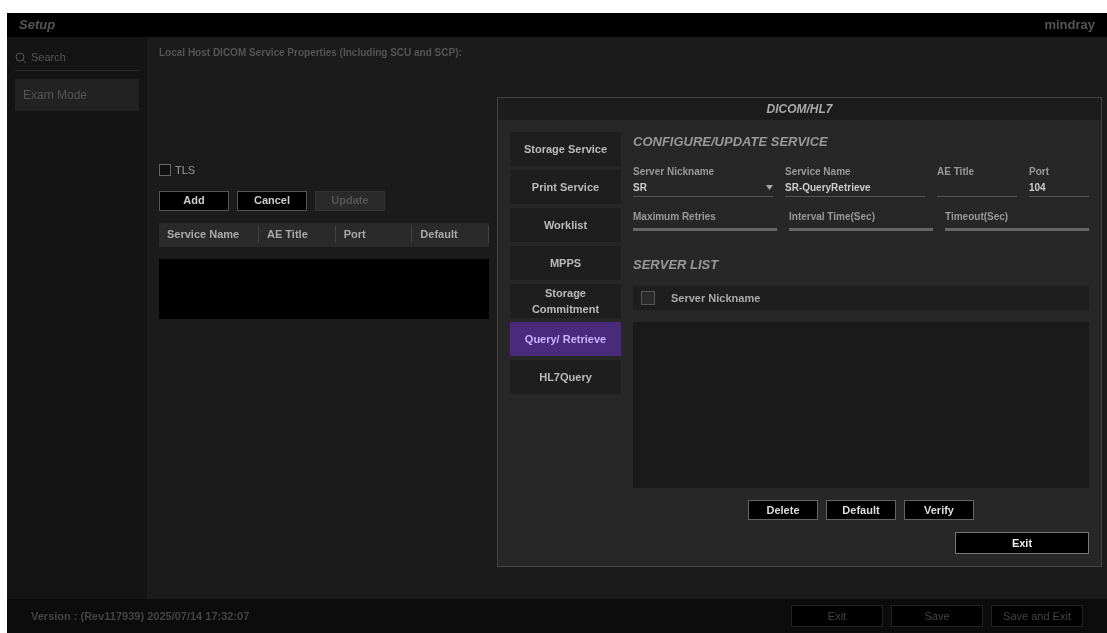 This screenshot has width=1107, height=633. I want to click on field-label: Service Name, so click(818, 171).